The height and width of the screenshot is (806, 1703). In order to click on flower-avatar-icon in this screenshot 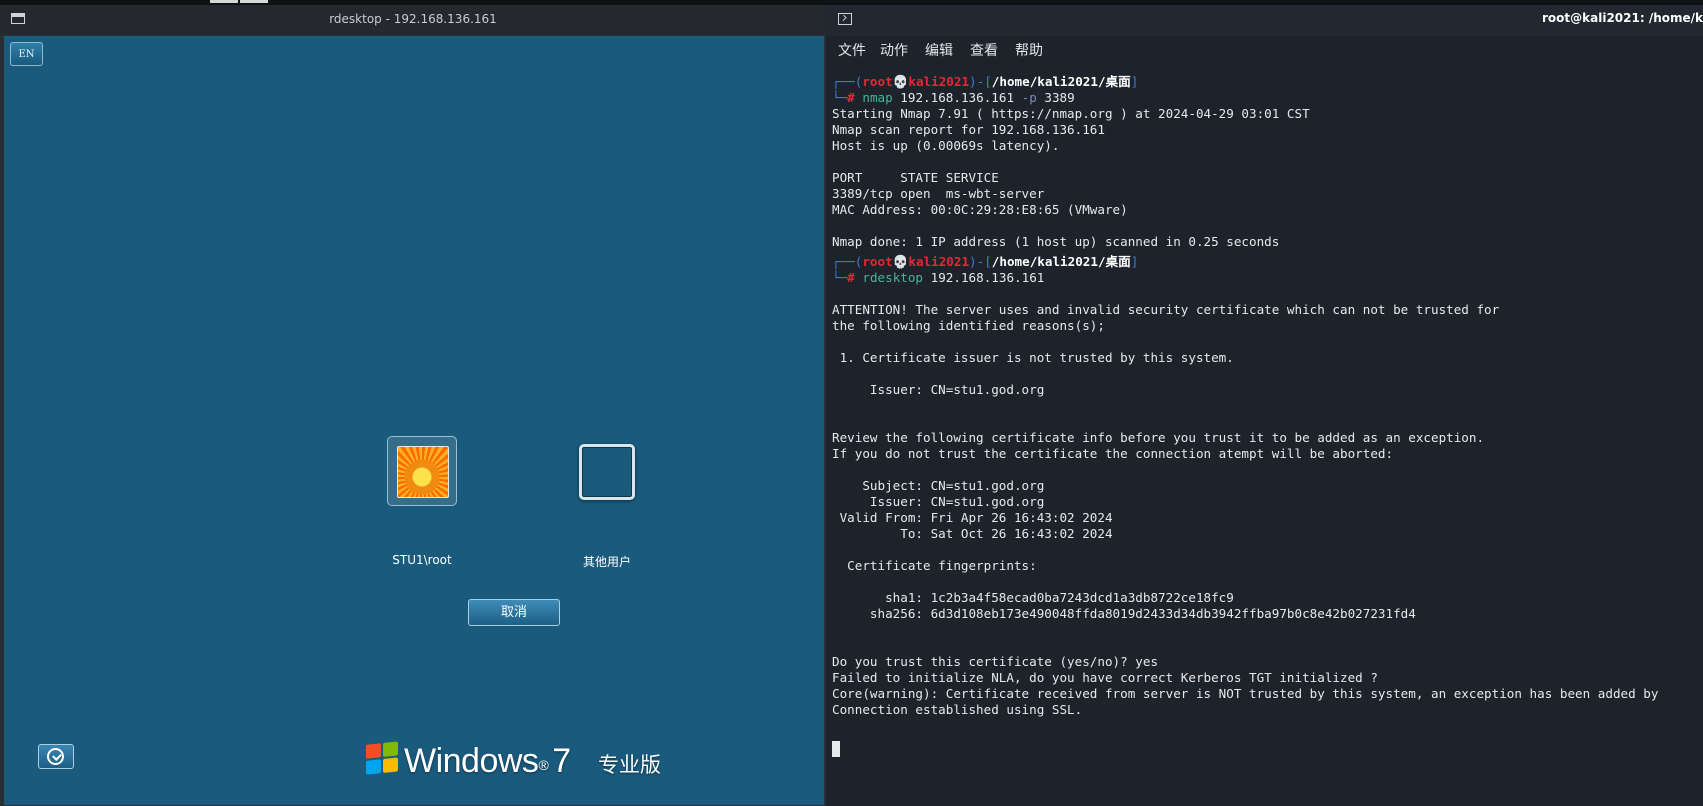, I will do `click(423, 472)`.